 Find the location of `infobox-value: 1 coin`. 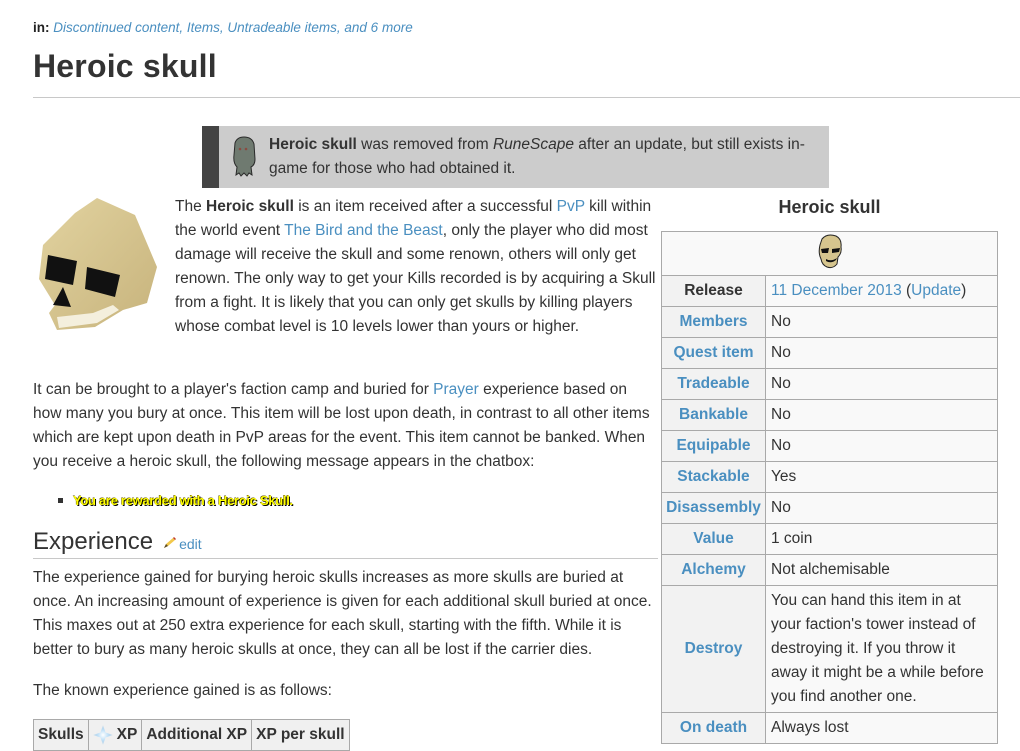

infobox-value: 1 coin is located at coordinates (881, 539).